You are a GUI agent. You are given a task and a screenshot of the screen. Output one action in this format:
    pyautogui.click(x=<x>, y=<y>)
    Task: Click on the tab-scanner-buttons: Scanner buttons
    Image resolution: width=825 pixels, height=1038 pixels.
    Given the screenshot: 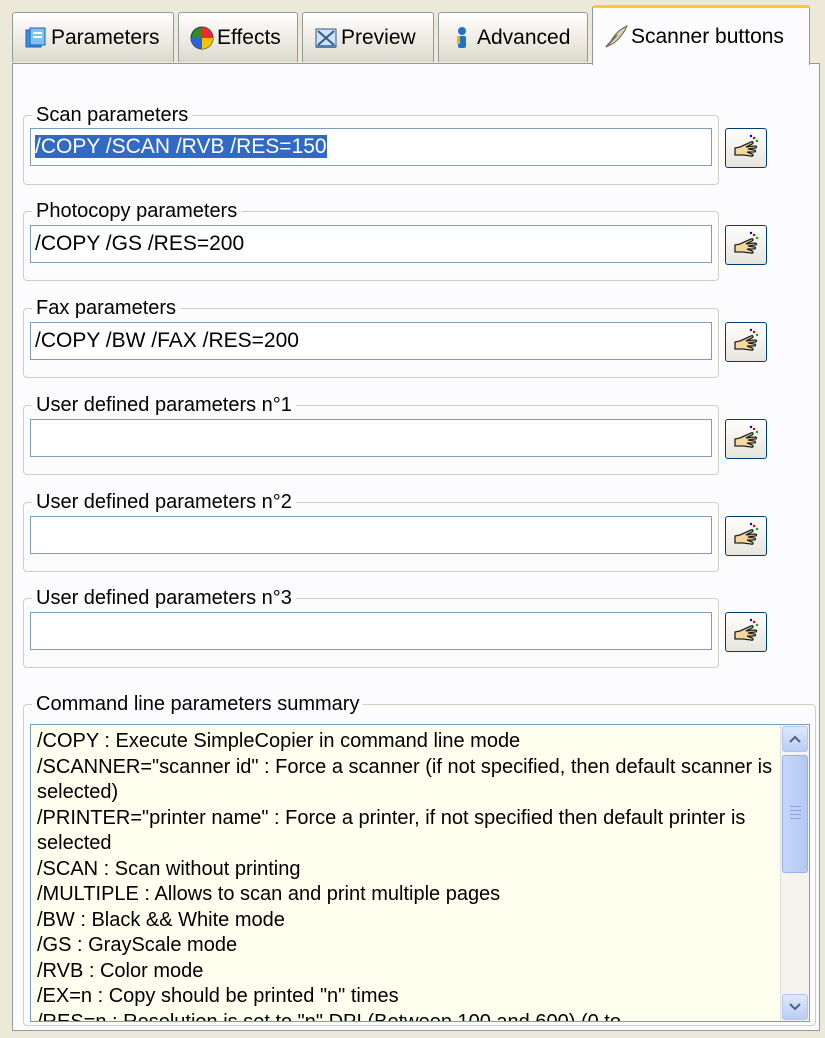 What is the action you would take?
    pyautogui.click(x=701, y=35)
    